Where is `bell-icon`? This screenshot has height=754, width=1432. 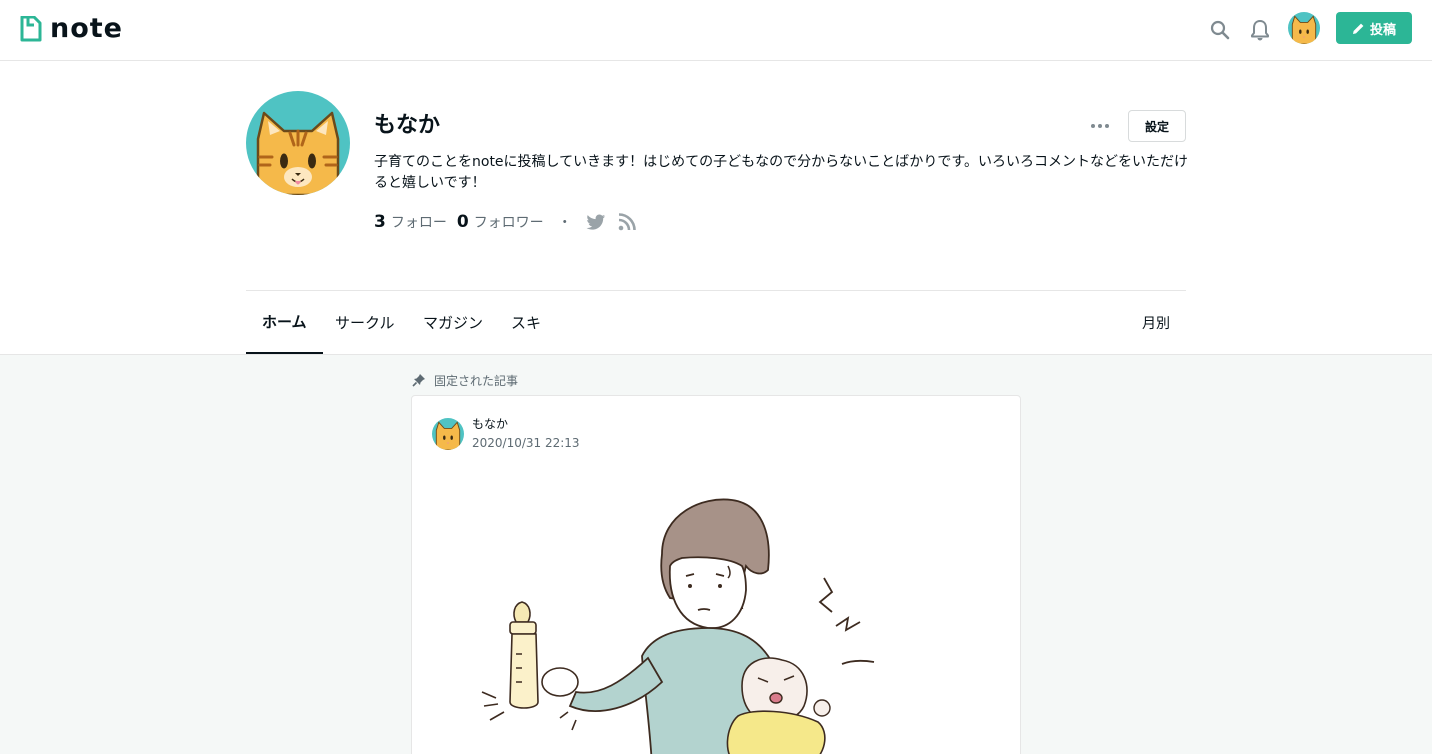 bell-icon is located at coordinates (1260, 30).